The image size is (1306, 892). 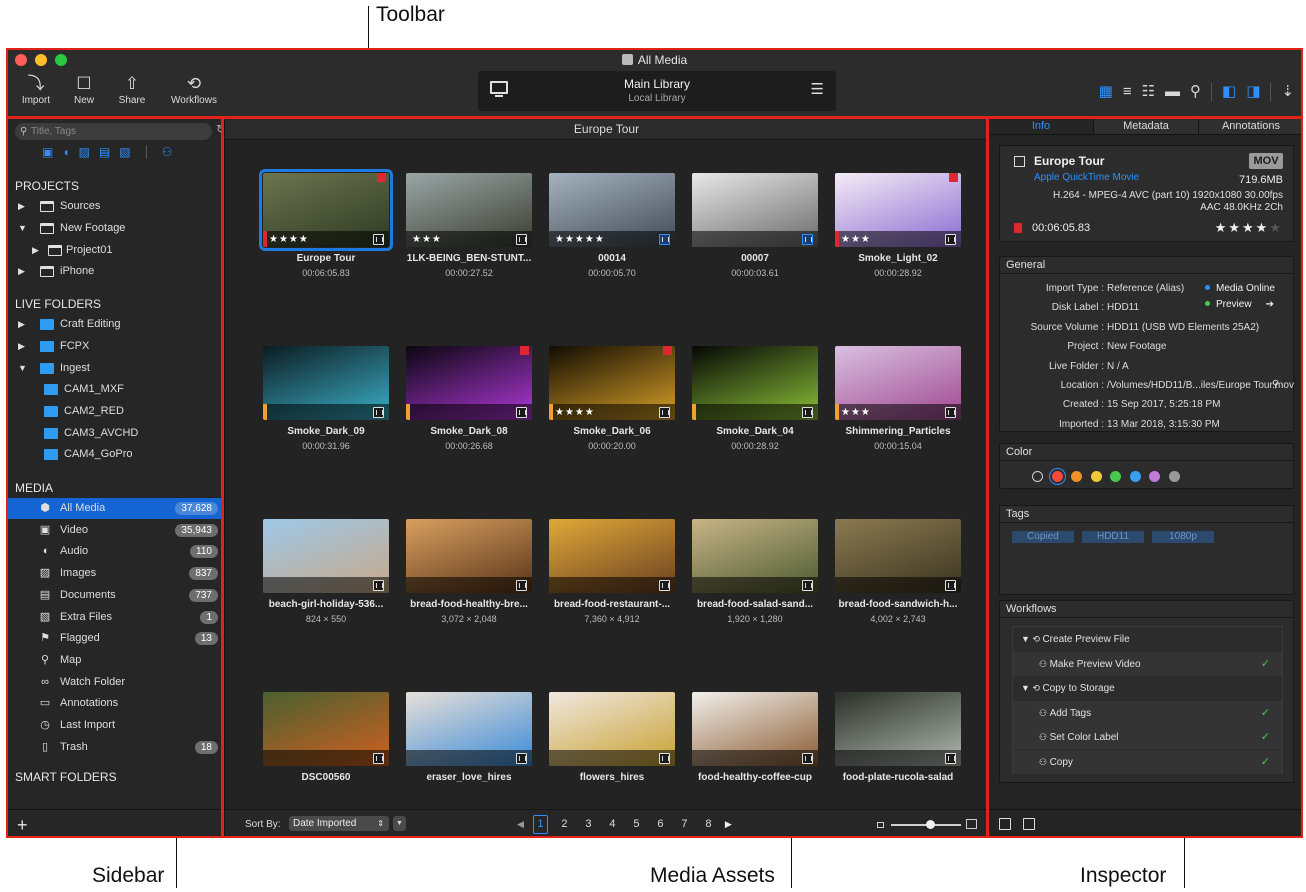 What do you see at coordinates (1287, 92) in the screenshot?
I see `sort-icon: ⇣` at bounding box center [1287, 92].